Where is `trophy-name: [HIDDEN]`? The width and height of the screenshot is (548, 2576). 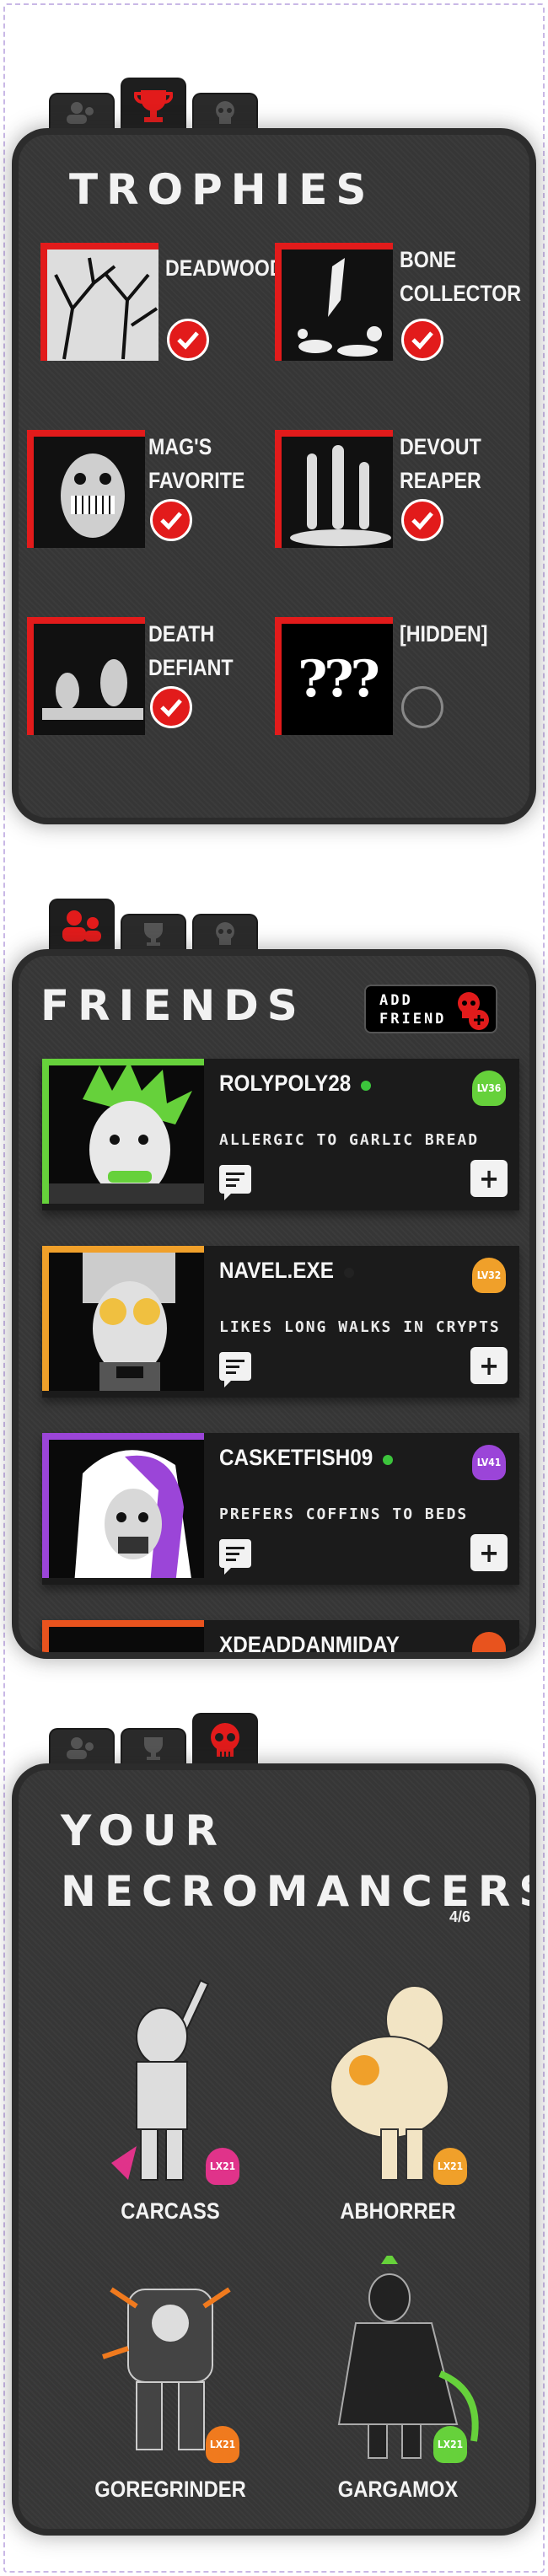 trophy-name: [HIDDEN] is located at coordinates (444, 634).